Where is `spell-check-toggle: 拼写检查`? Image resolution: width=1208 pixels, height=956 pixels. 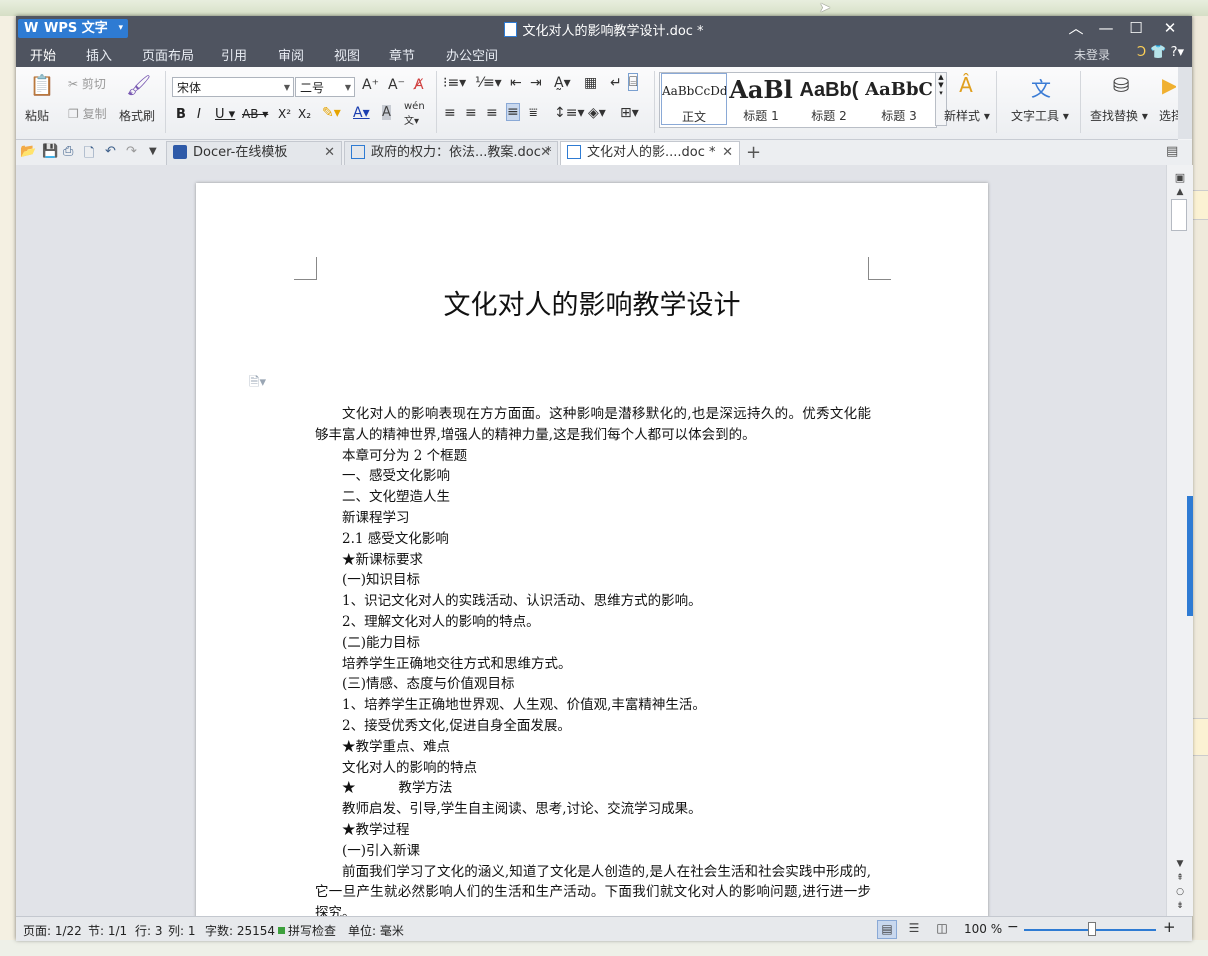
spell-check-toggle: 拼写检查 is located at coordinates (307, 930).